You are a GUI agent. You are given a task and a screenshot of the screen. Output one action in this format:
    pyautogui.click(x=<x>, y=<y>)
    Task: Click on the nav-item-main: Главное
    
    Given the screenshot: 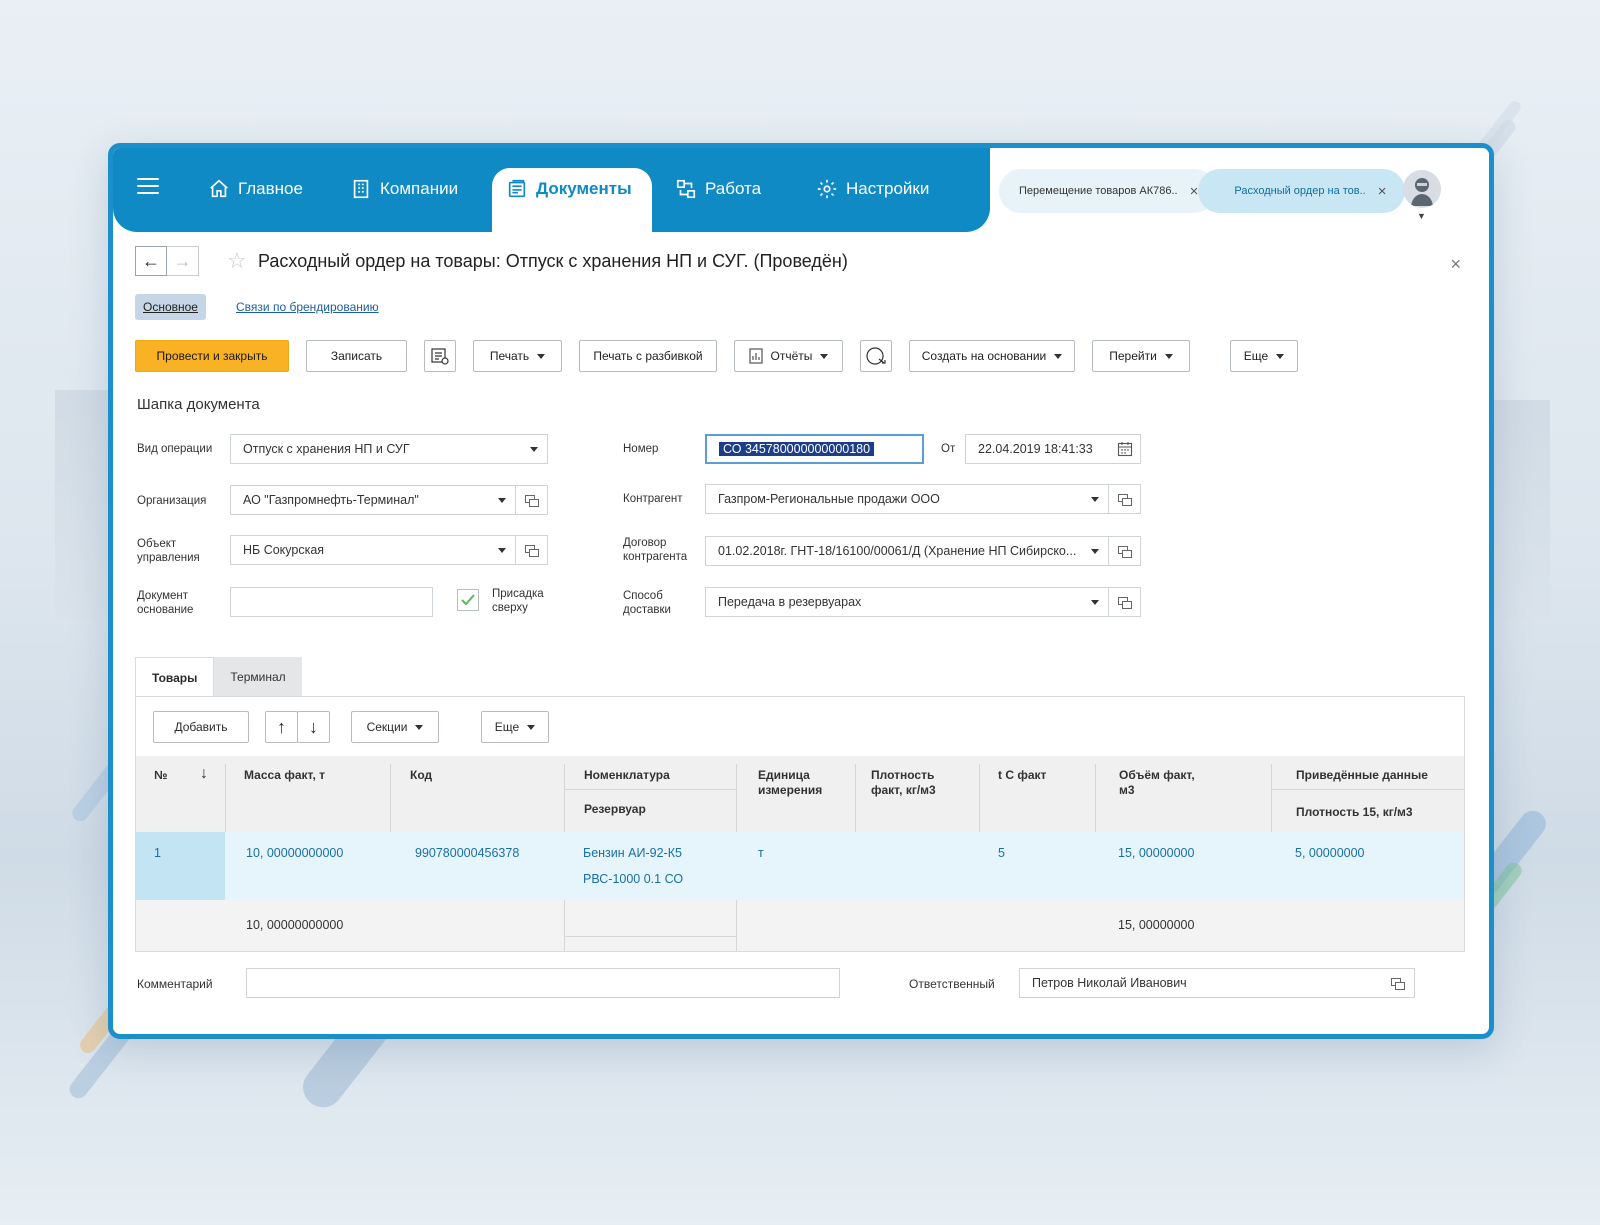 What is the action you would take?
    pyautogui.click(x=255, y=189)
    